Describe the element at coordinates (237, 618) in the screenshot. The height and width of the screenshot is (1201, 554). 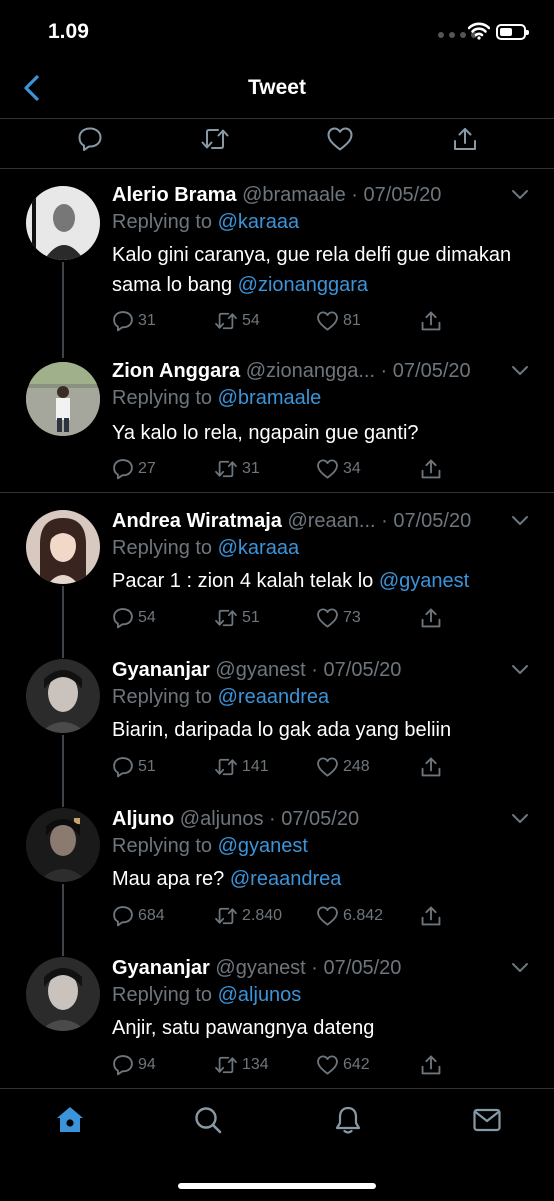
I see `retweet-action: 51` at that location.